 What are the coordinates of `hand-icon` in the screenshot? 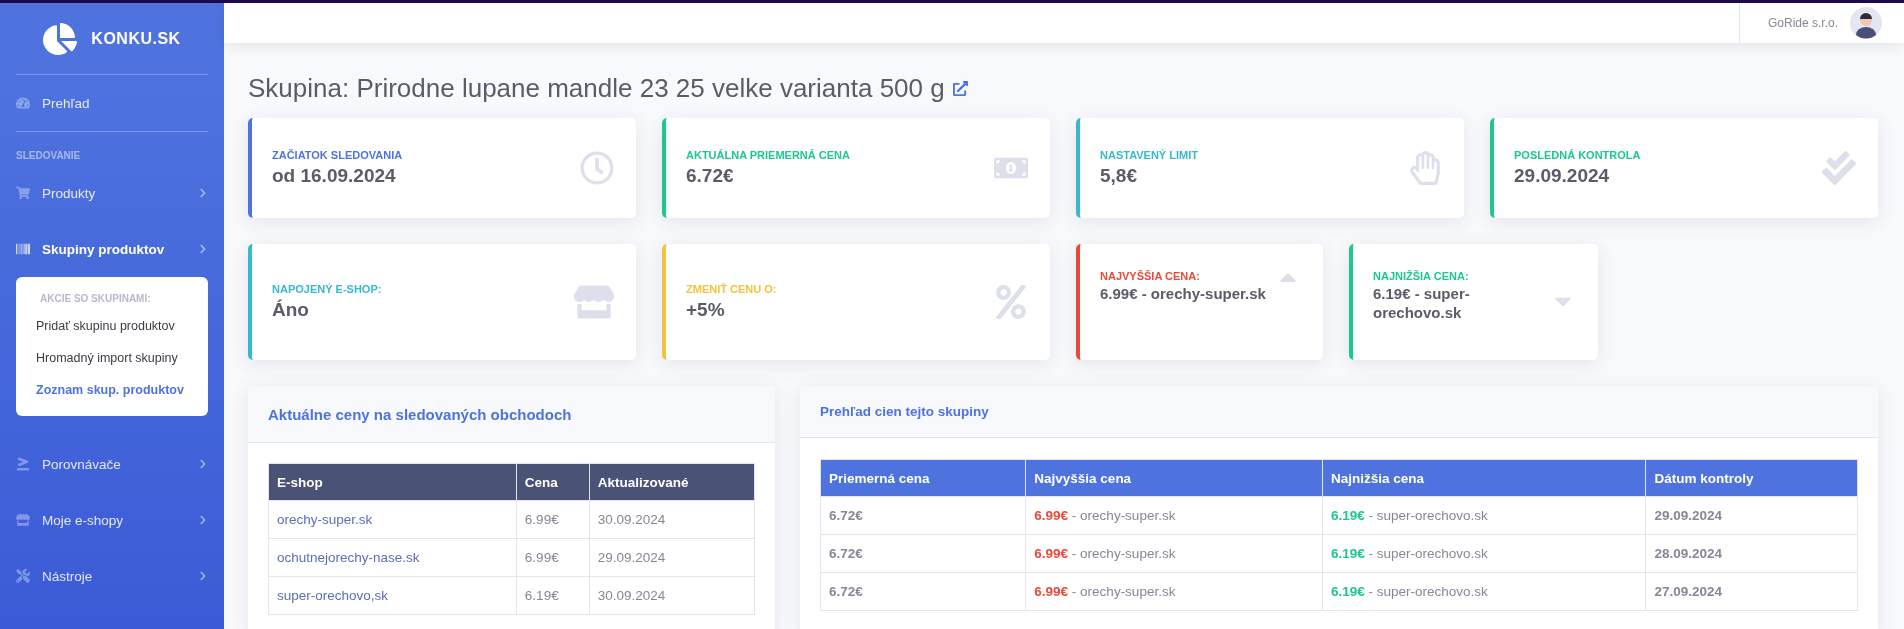 It's located at (1425, 168).